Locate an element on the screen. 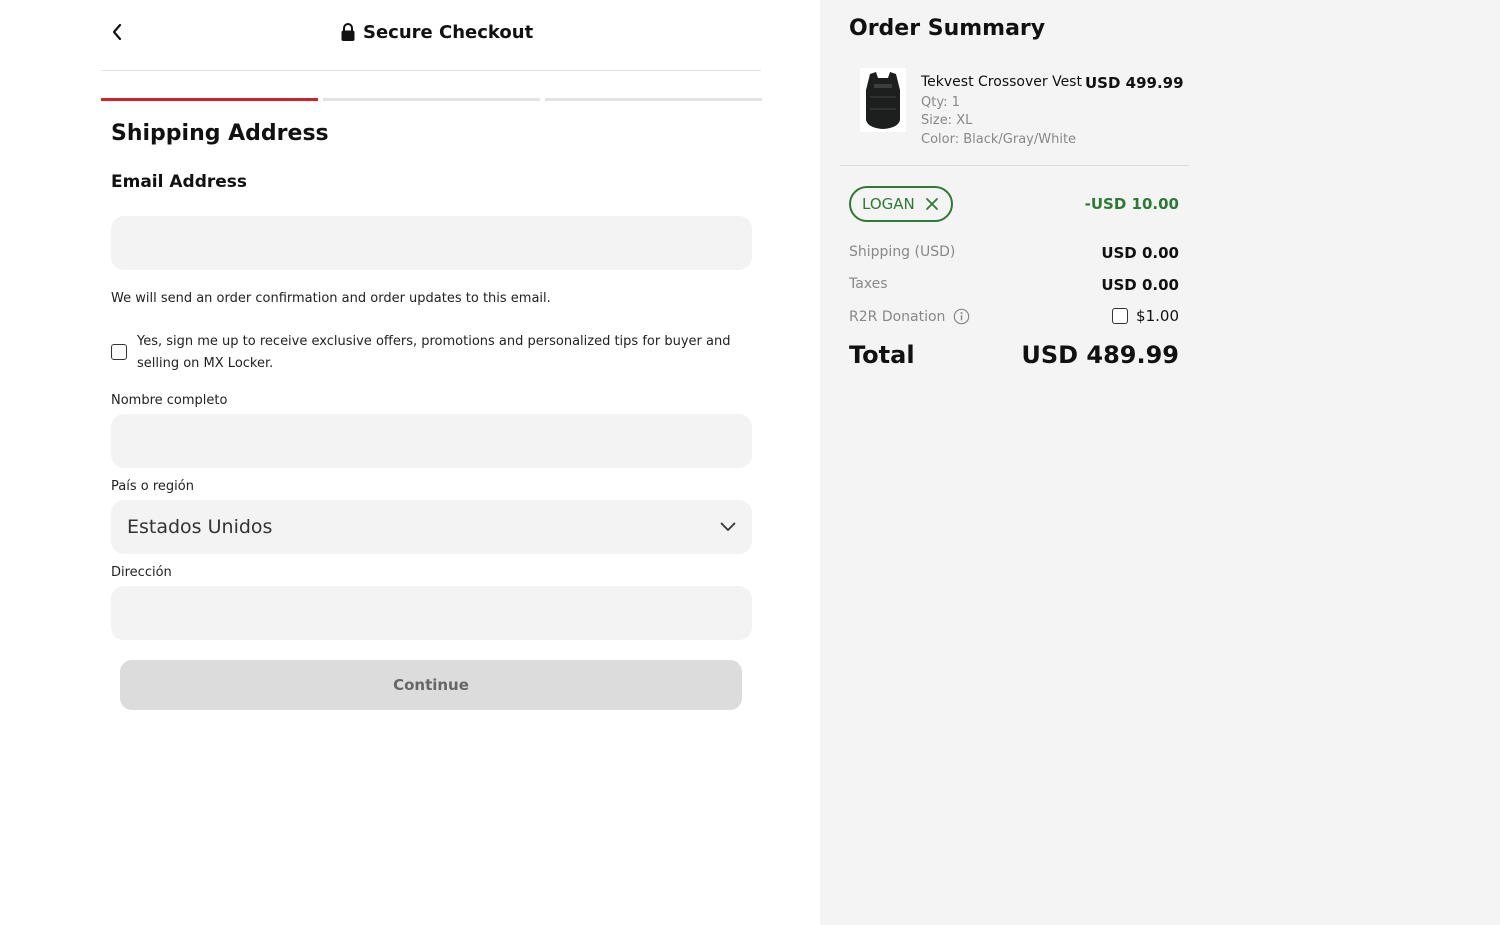 This screenshot has height=925, width=1500. taxes-label: Taxes is located at coordinates (868, 284).